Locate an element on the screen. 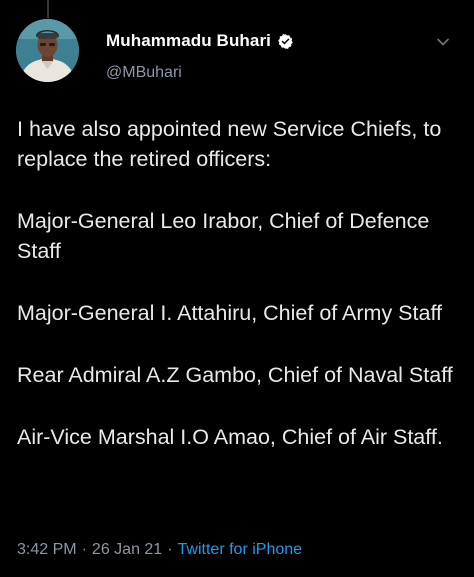  tweet-header: Muhammadu Buhari @MBuhari is located at coordinates (276, 56).